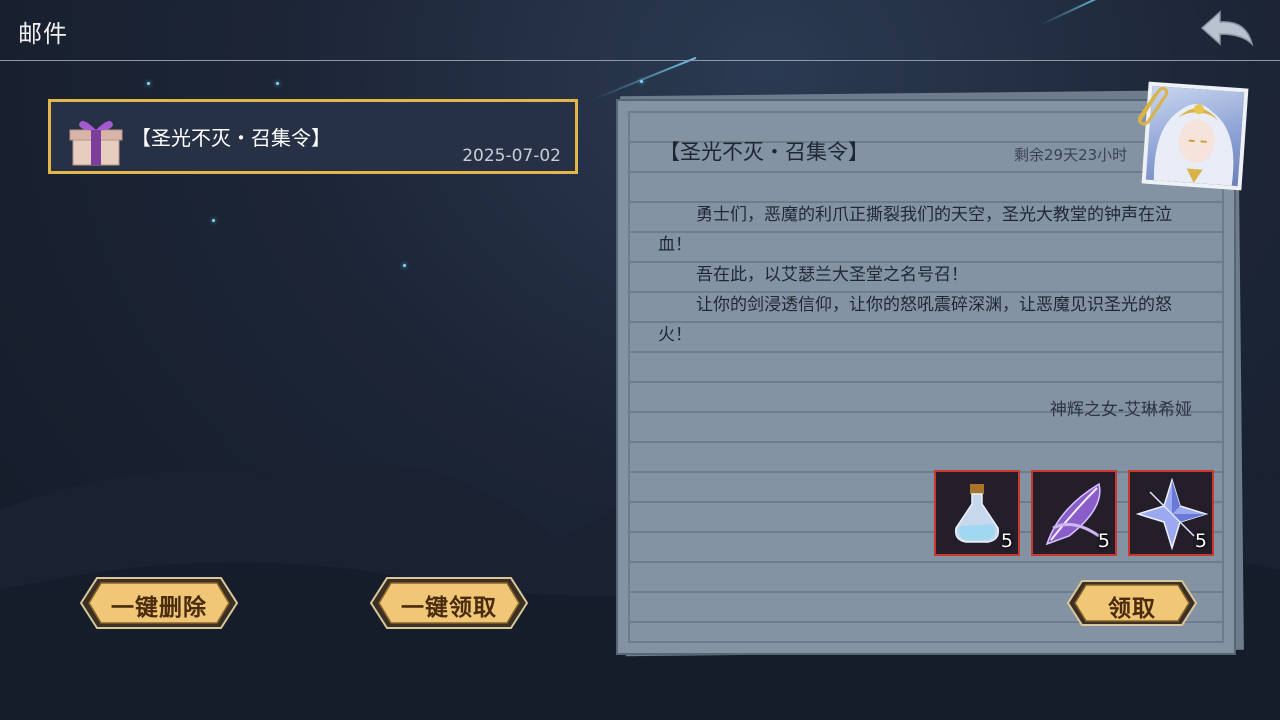 Image resolution: width=1280 pixels, height=720 pixels. Describe the element at coordinates (764, 152) in the screenshot. I see `letter-title: 【圣光不灭・召集令】` at that location.